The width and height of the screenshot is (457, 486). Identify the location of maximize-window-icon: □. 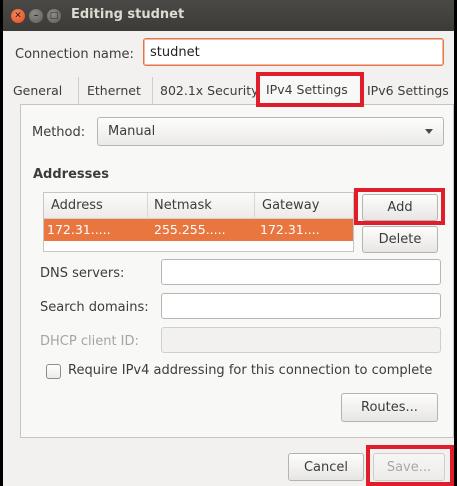
(54, 16).